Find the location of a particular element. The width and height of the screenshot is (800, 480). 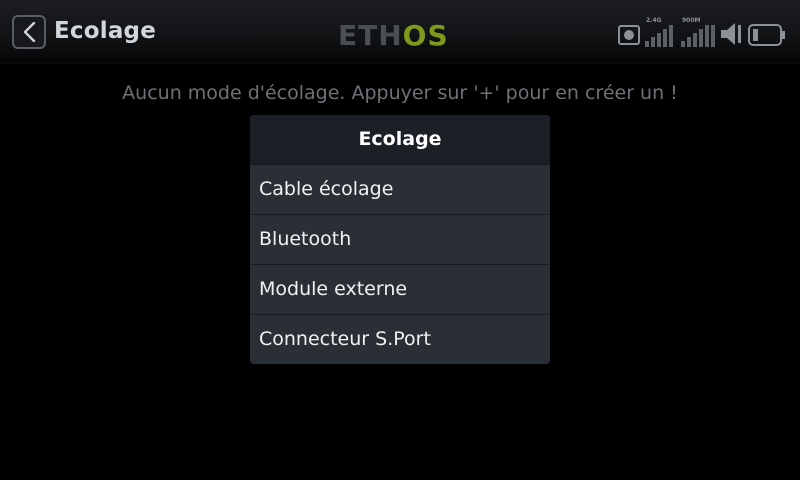

dialog-item-bluetooth: Bluetooth is located at coordinates (400, 238).